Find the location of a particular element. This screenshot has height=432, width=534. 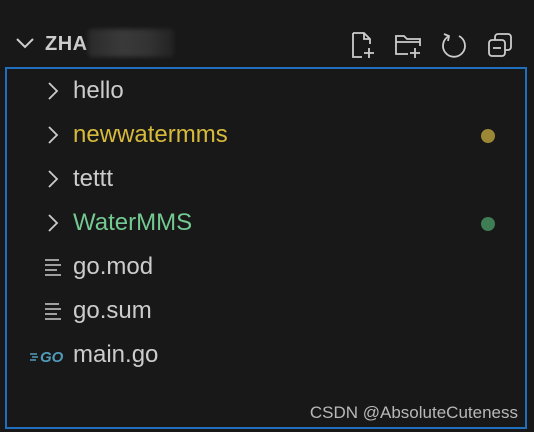

new-folder-button is located at coordinates (408, 45).